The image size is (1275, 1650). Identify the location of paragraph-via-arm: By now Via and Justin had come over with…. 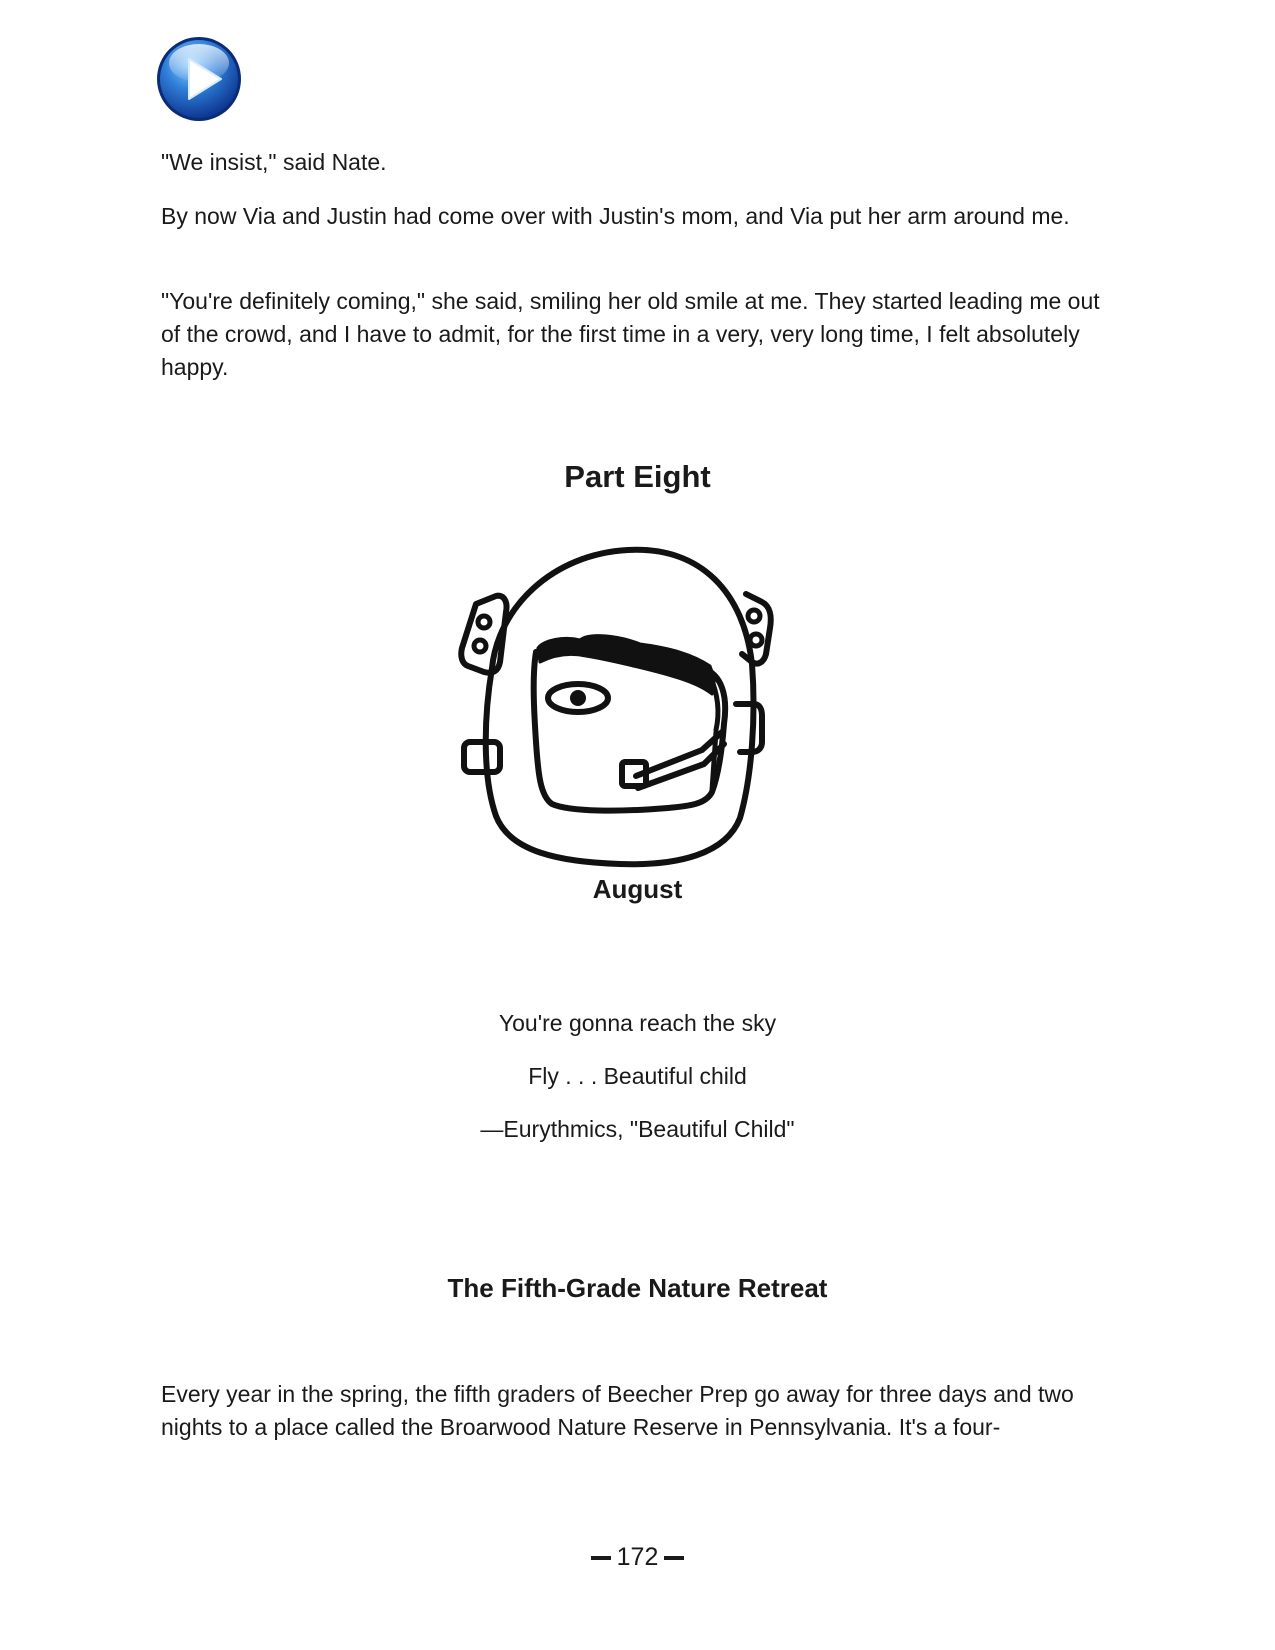
(615, 216).